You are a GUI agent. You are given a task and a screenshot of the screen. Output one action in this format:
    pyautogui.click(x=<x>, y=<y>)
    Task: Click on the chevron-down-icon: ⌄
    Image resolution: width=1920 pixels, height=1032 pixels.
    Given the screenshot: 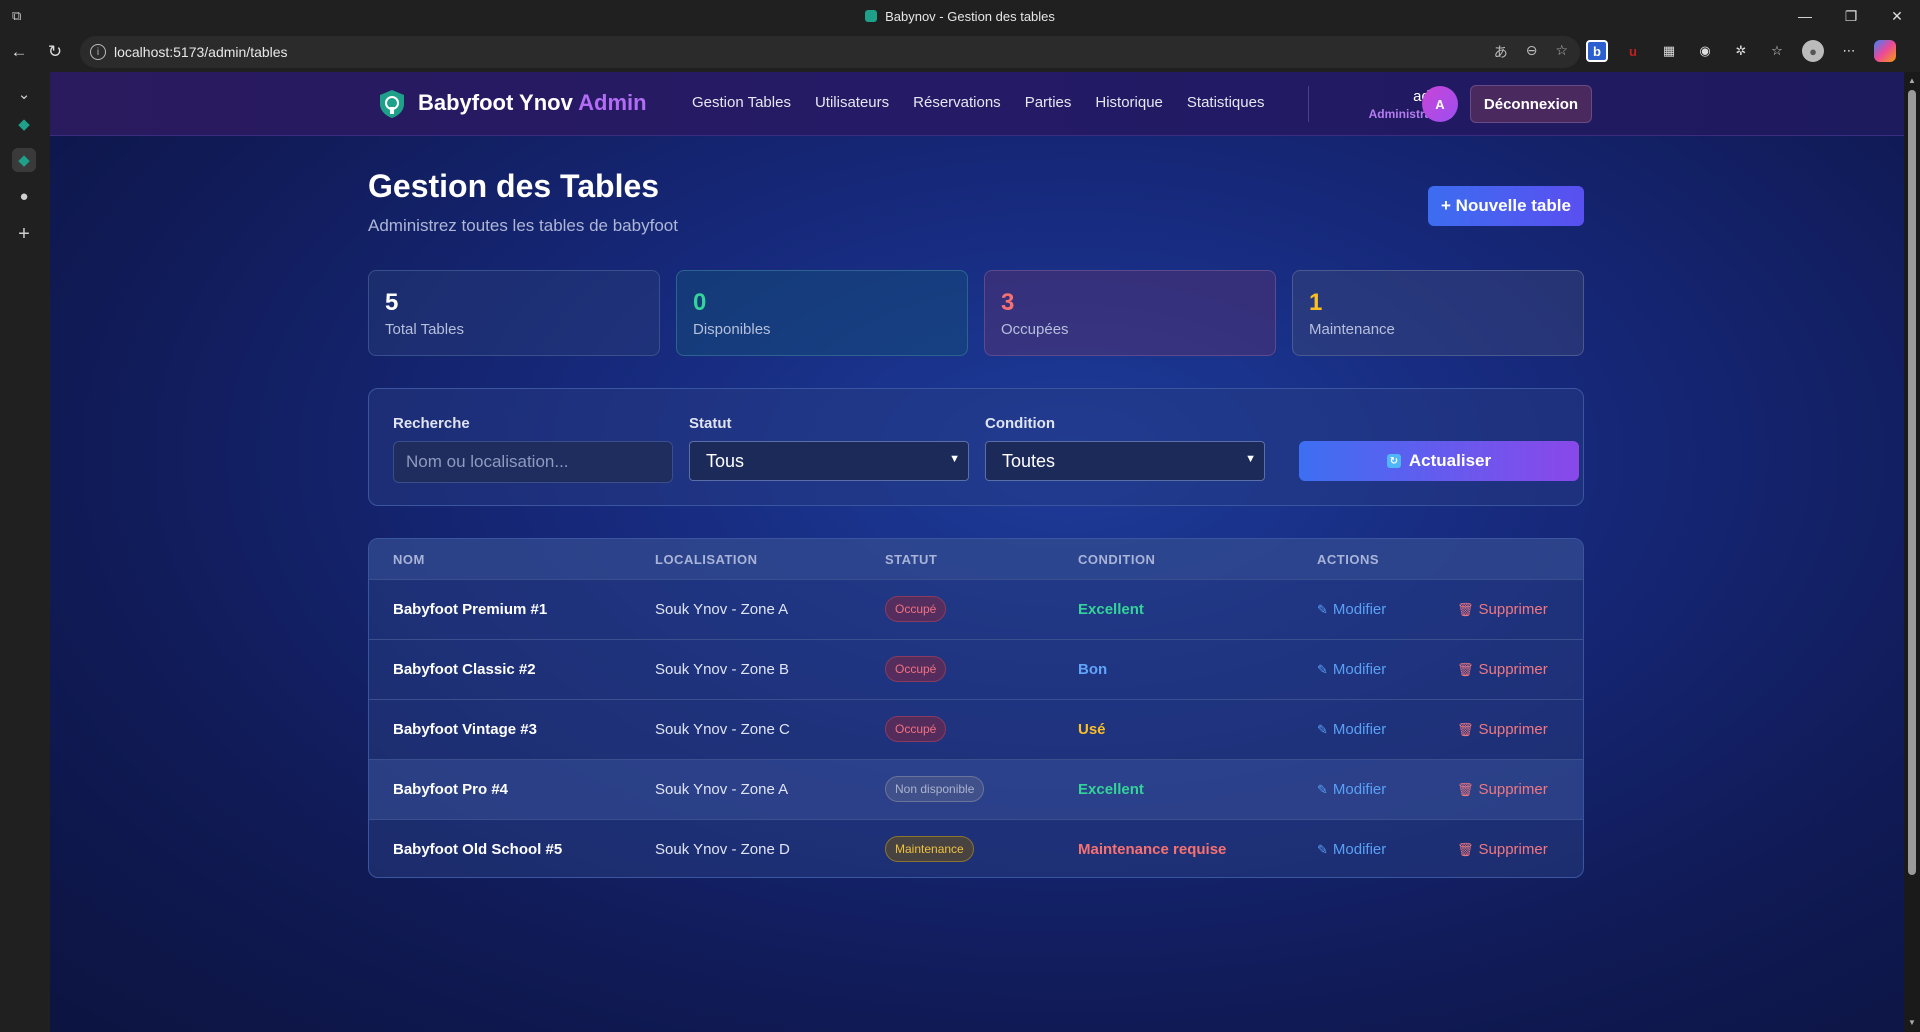 What is the action you would take?
    pyautogui.click(x=24, y=94)
    